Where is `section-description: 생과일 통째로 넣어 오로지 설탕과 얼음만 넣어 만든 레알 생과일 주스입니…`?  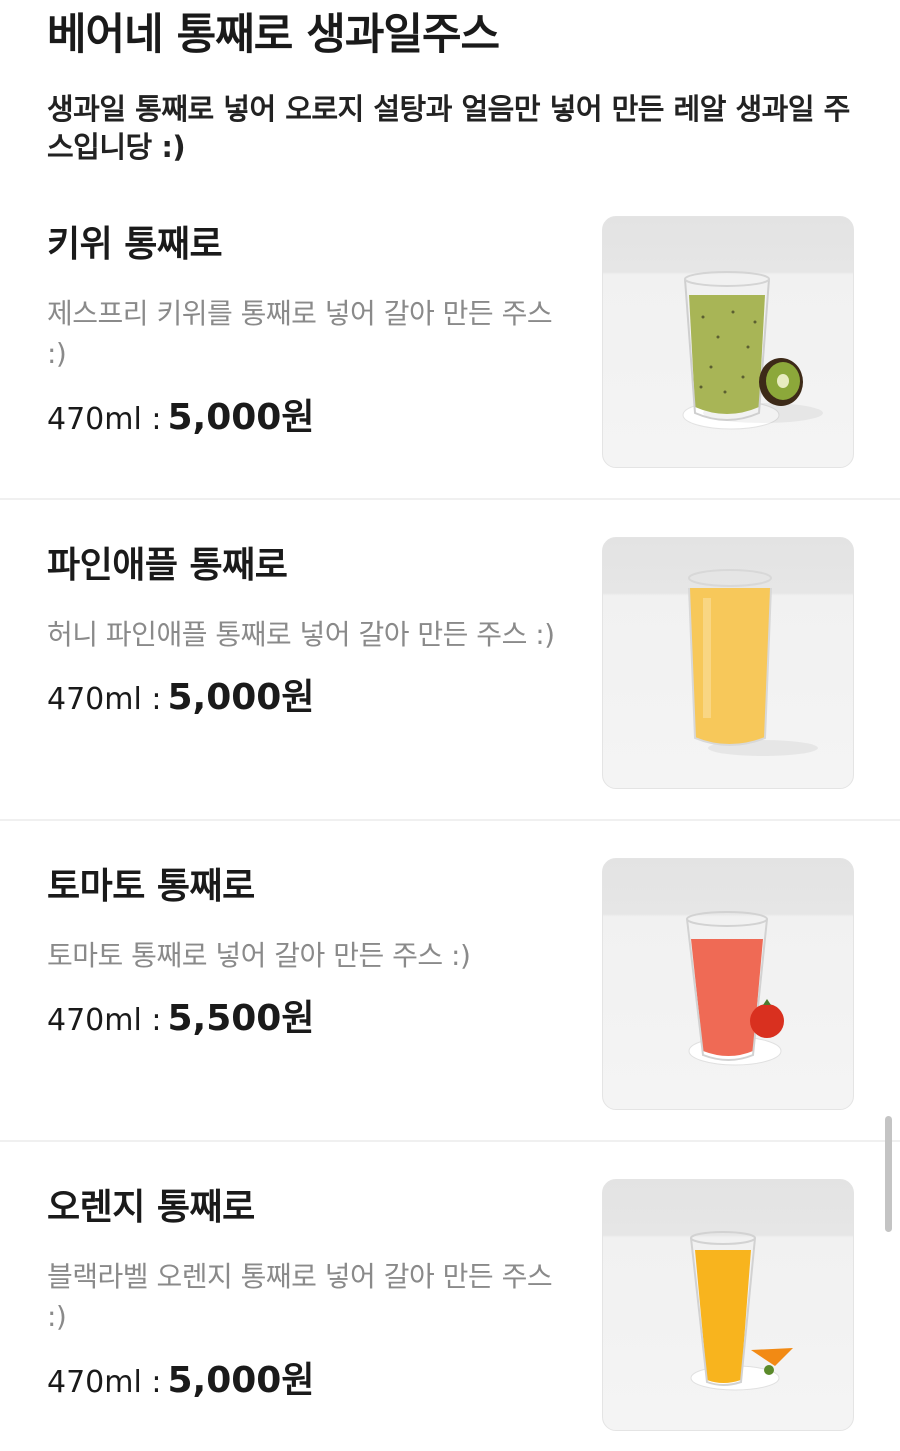 section-description: 생과일 통째로 넣어 오로지 설탕과 얼음만 넣어 만든 레알 생과일 주스입니… is located at coordinates (448, 128).